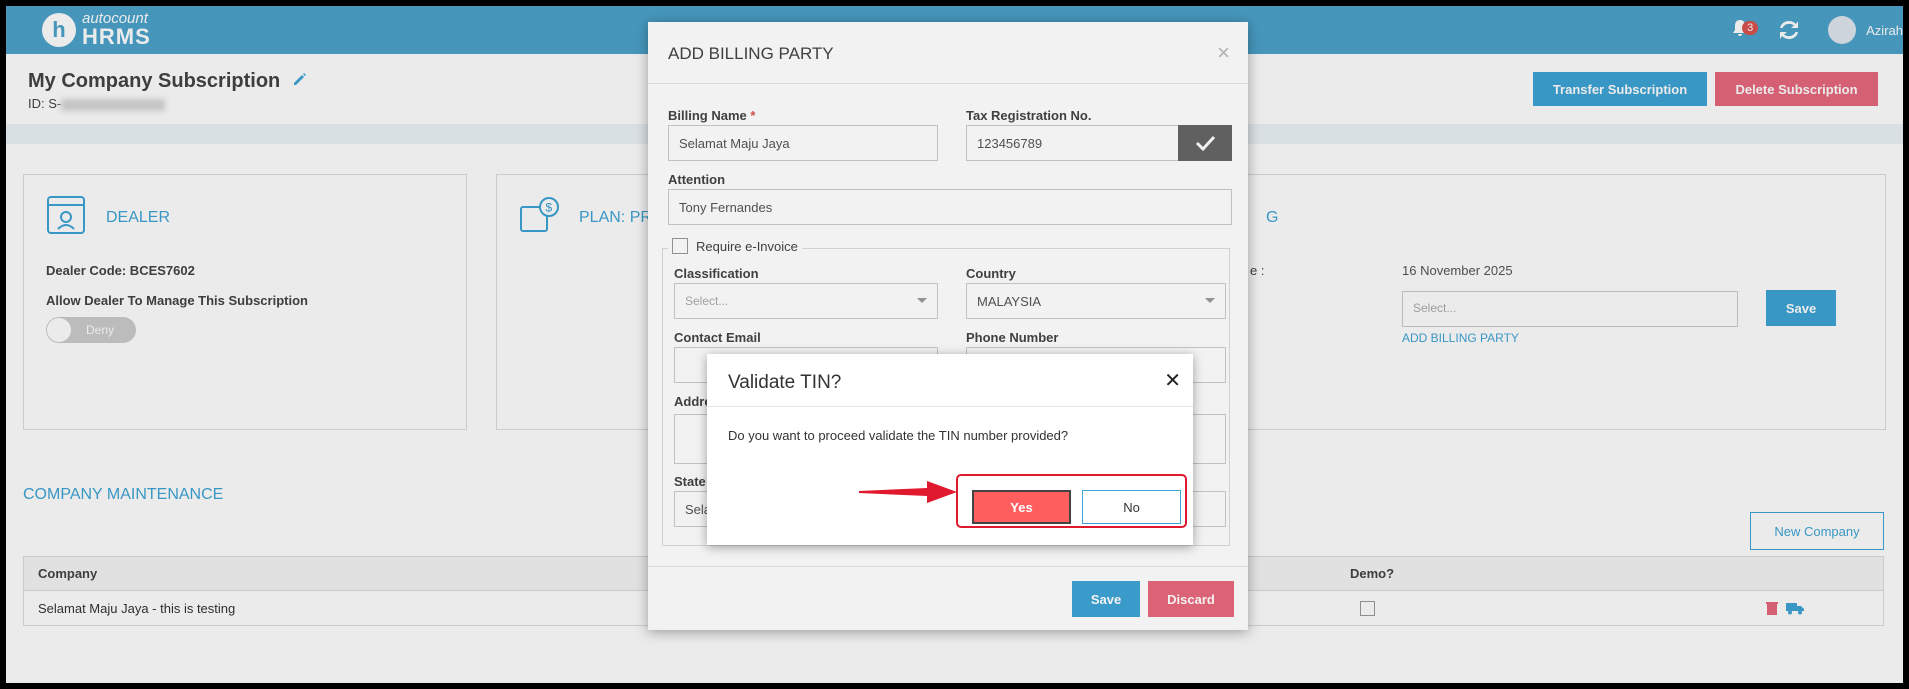  I want to click on close-icon: ✕, so click(1172, 380).